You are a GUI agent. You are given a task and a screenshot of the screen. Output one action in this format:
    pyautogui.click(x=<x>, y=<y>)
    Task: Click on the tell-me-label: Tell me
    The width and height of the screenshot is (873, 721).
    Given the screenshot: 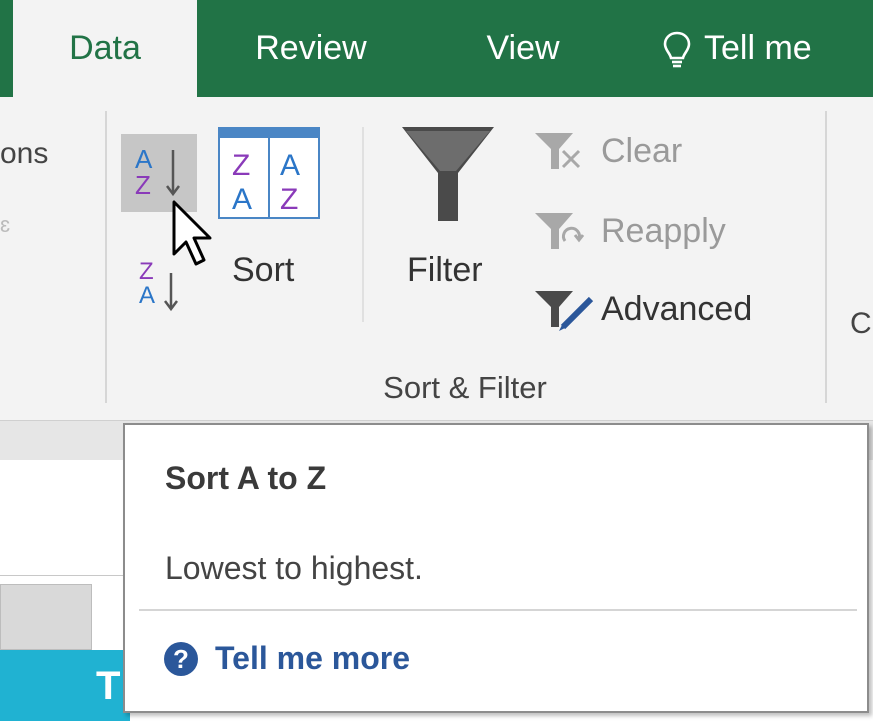 What is the action you would take?
    pyautogui.click(x=758, y=48)
    